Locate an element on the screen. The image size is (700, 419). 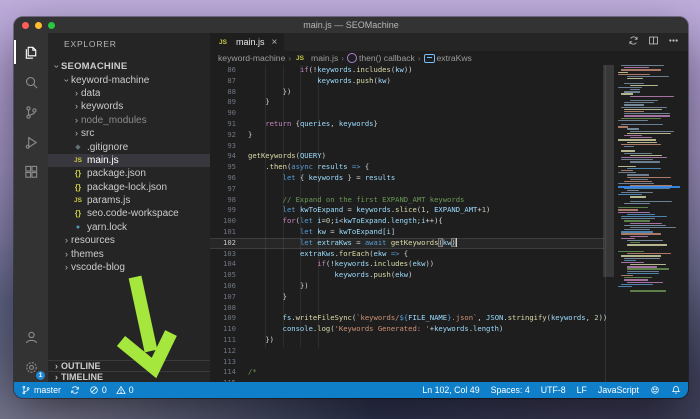
code-line: 101 let kw = kwToExpand[i] is located at coordinates (407, 232).